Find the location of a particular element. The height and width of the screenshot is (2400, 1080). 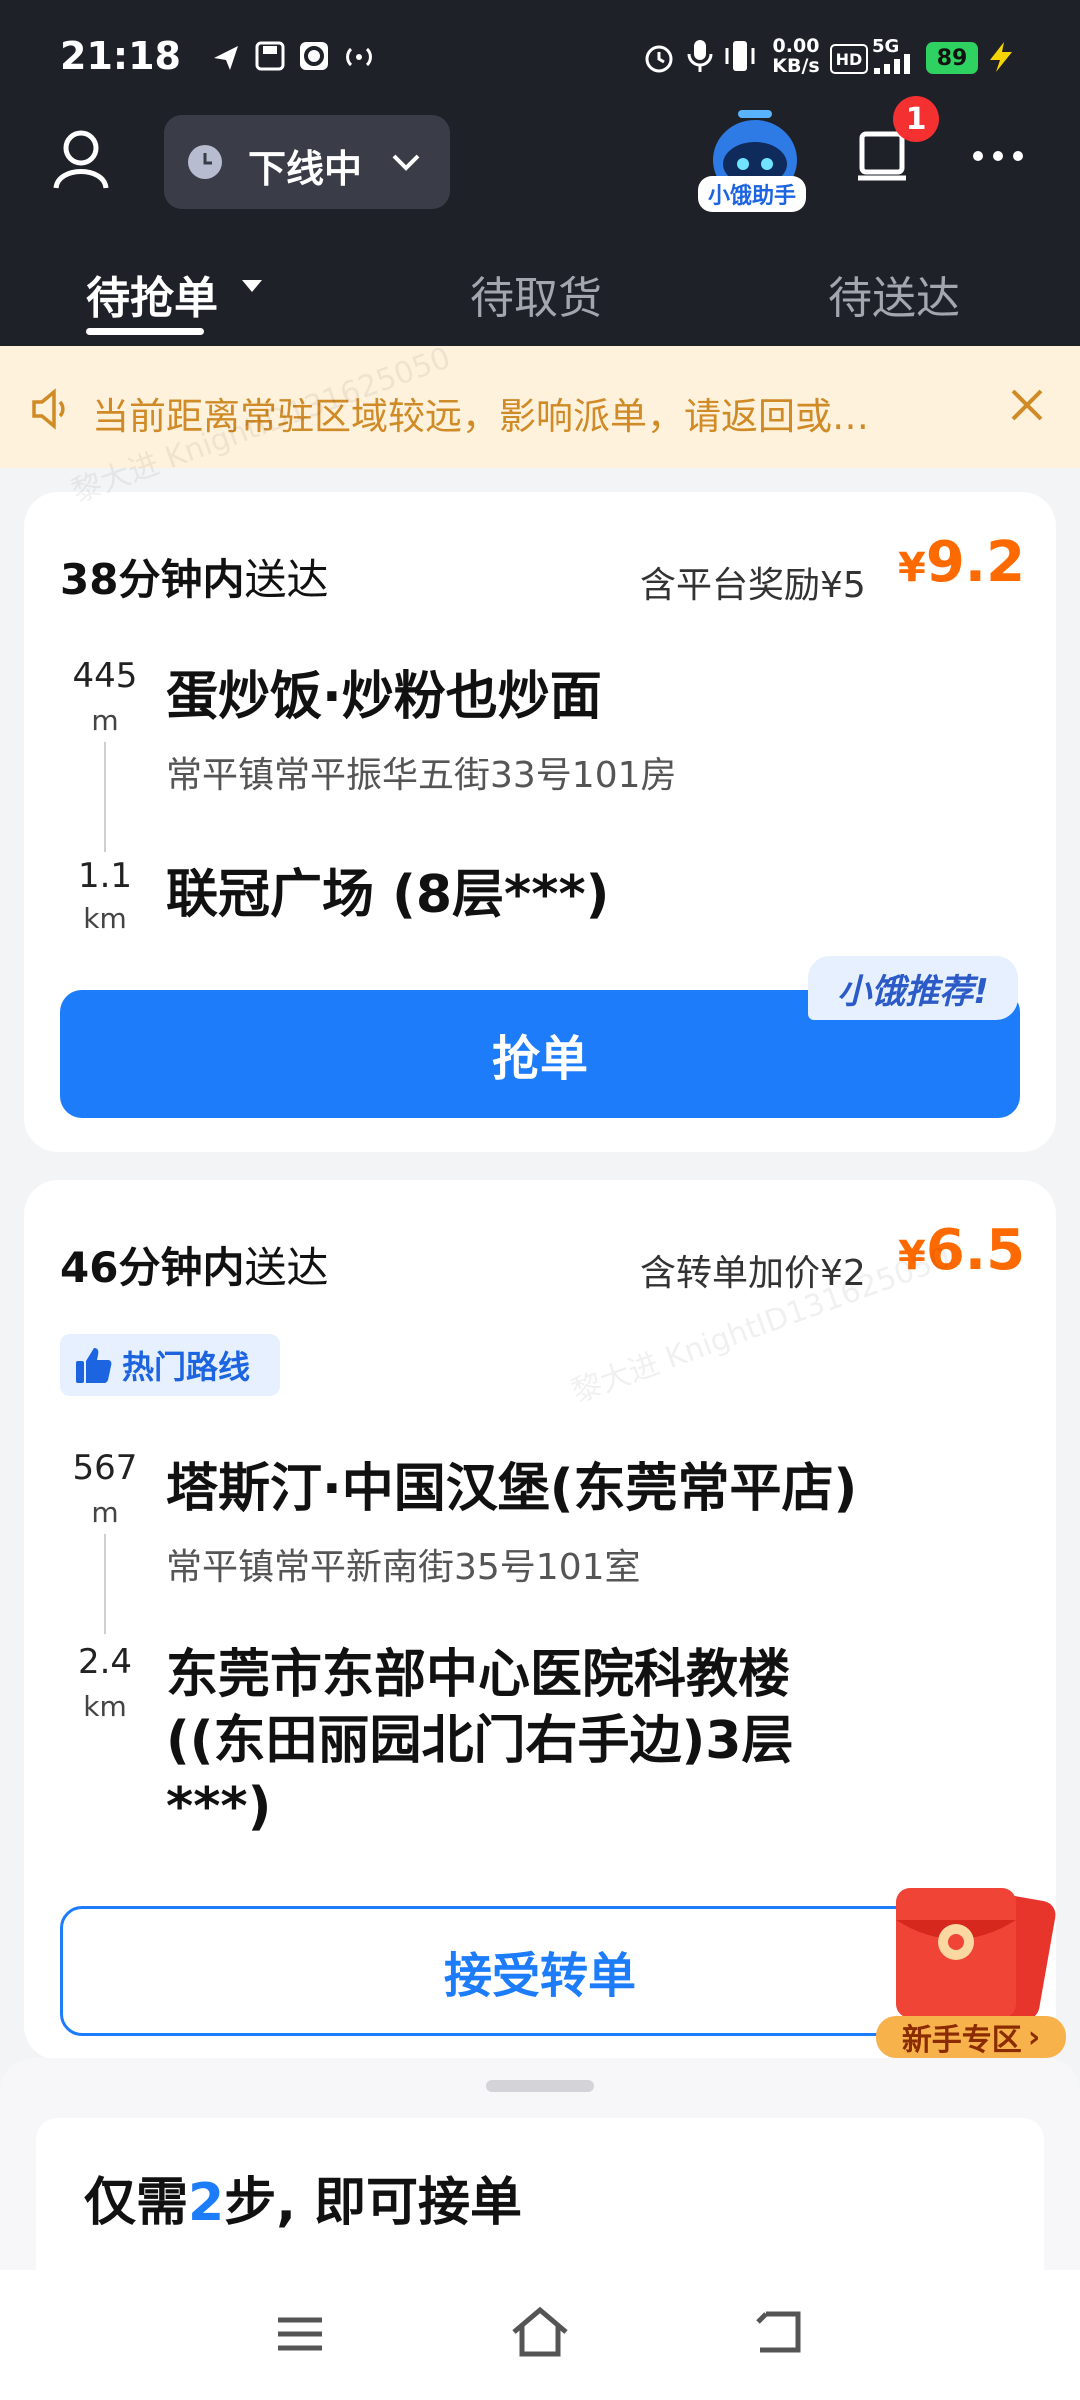

accept-transfer-label: 接受转单 is located at coordinates (539, 1976).